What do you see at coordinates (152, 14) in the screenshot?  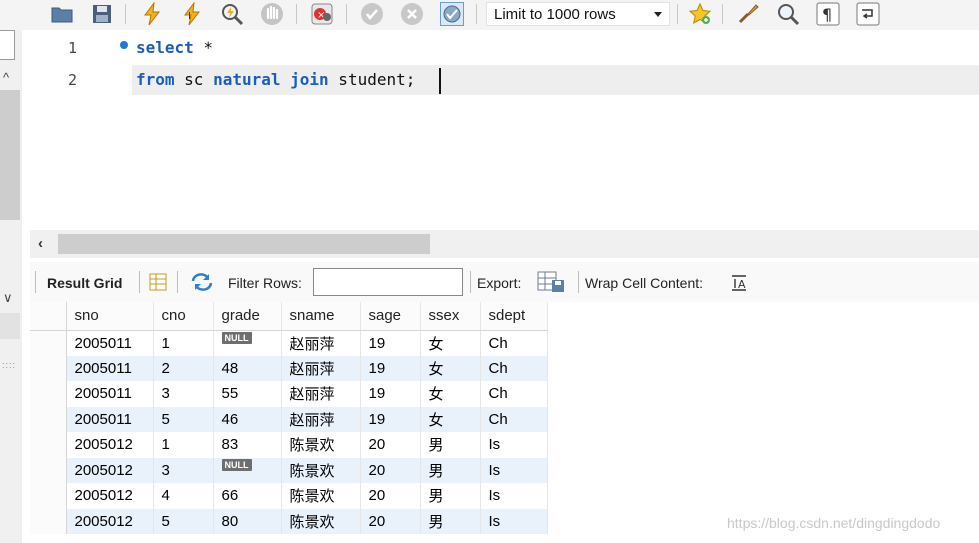 I see `execute-icon` at bounding box center [152, 14].